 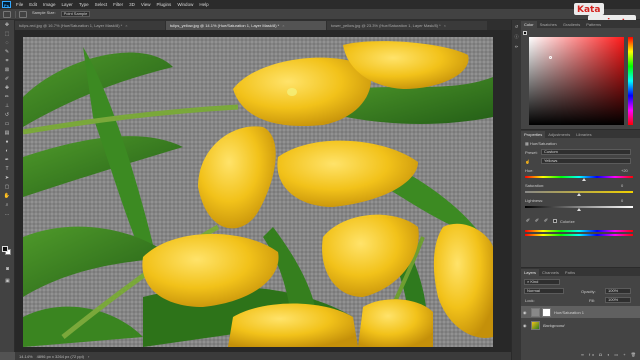 What do you see at coordinates (60, 356) in the screenshot?
I see `document-info: 4896 px x 3264 px (72 ppi)` at bounding box center [60, 356].